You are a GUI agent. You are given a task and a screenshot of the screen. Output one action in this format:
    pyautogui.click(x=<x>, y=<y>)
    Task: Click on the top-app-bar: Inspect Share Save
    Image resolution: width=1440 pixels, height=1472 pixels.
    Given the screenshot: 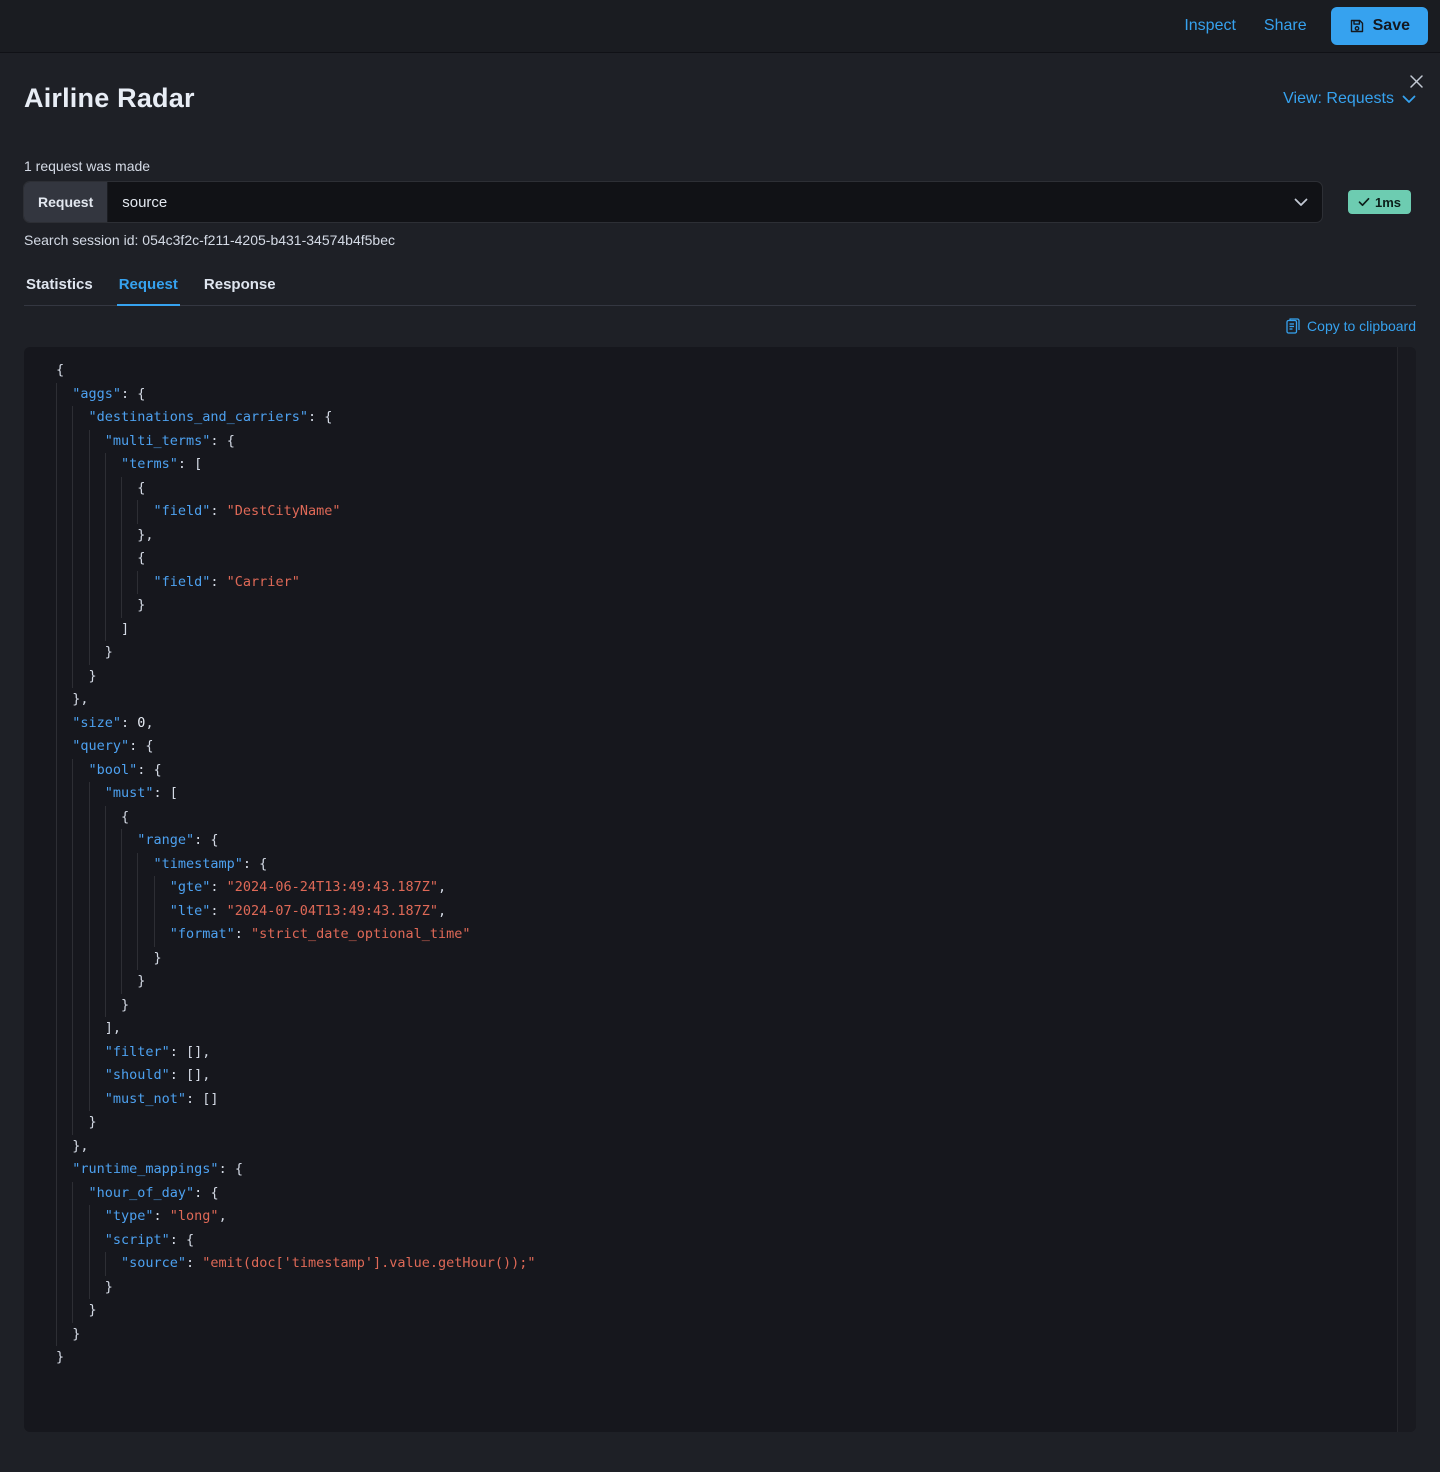 What is the action you would take?
    pyautogui.click(x=720, y=26)
    